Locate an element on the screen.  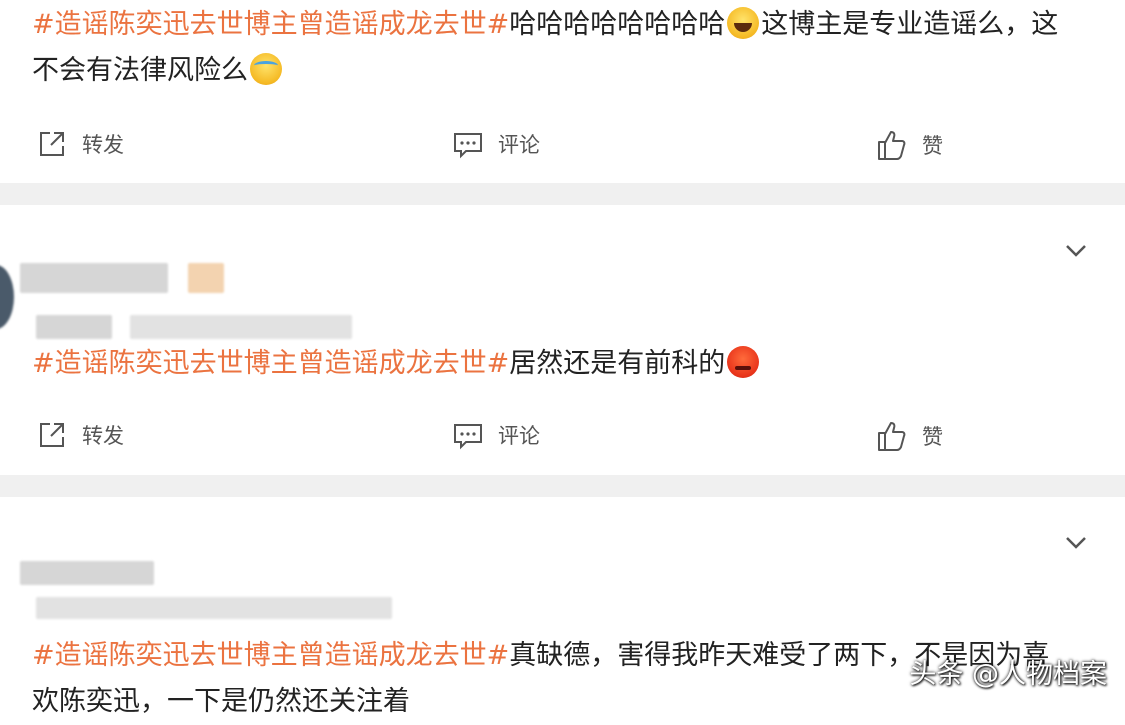
laughing-tears-emoji-icon is located at coordinates (743, 23).